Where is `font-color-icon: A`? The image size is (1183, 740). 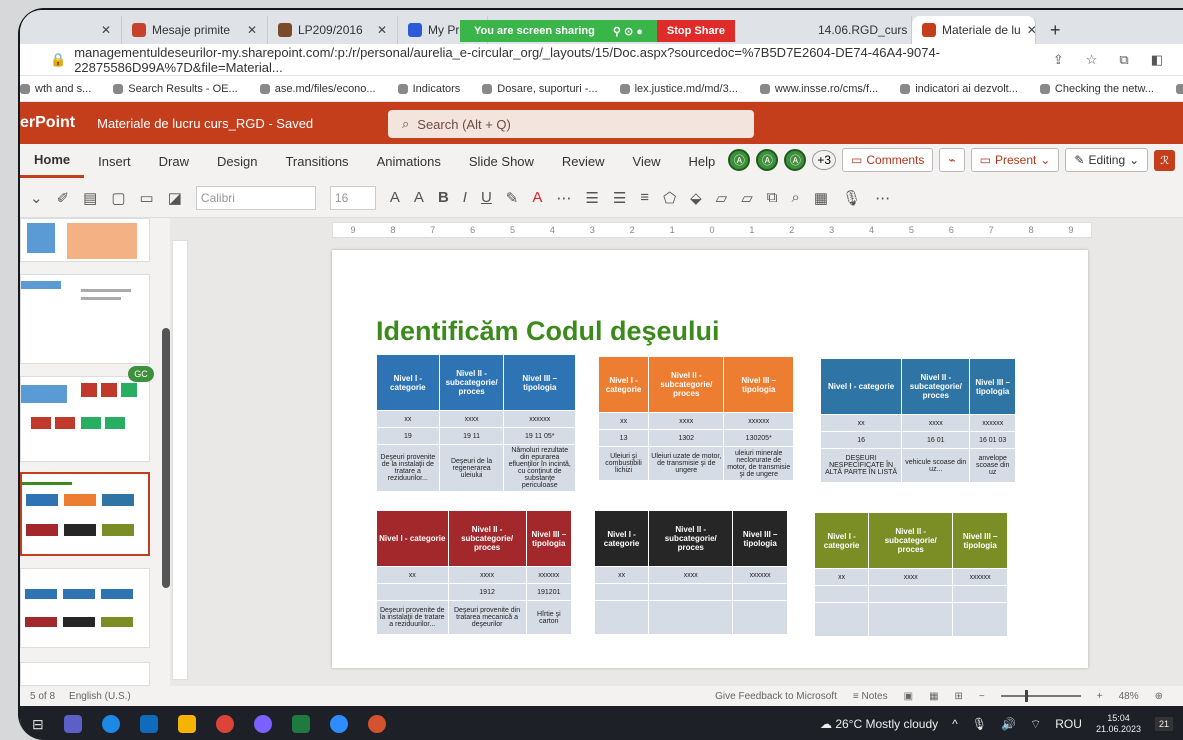
font-color-icon: A is located at coordinates (537, 197).